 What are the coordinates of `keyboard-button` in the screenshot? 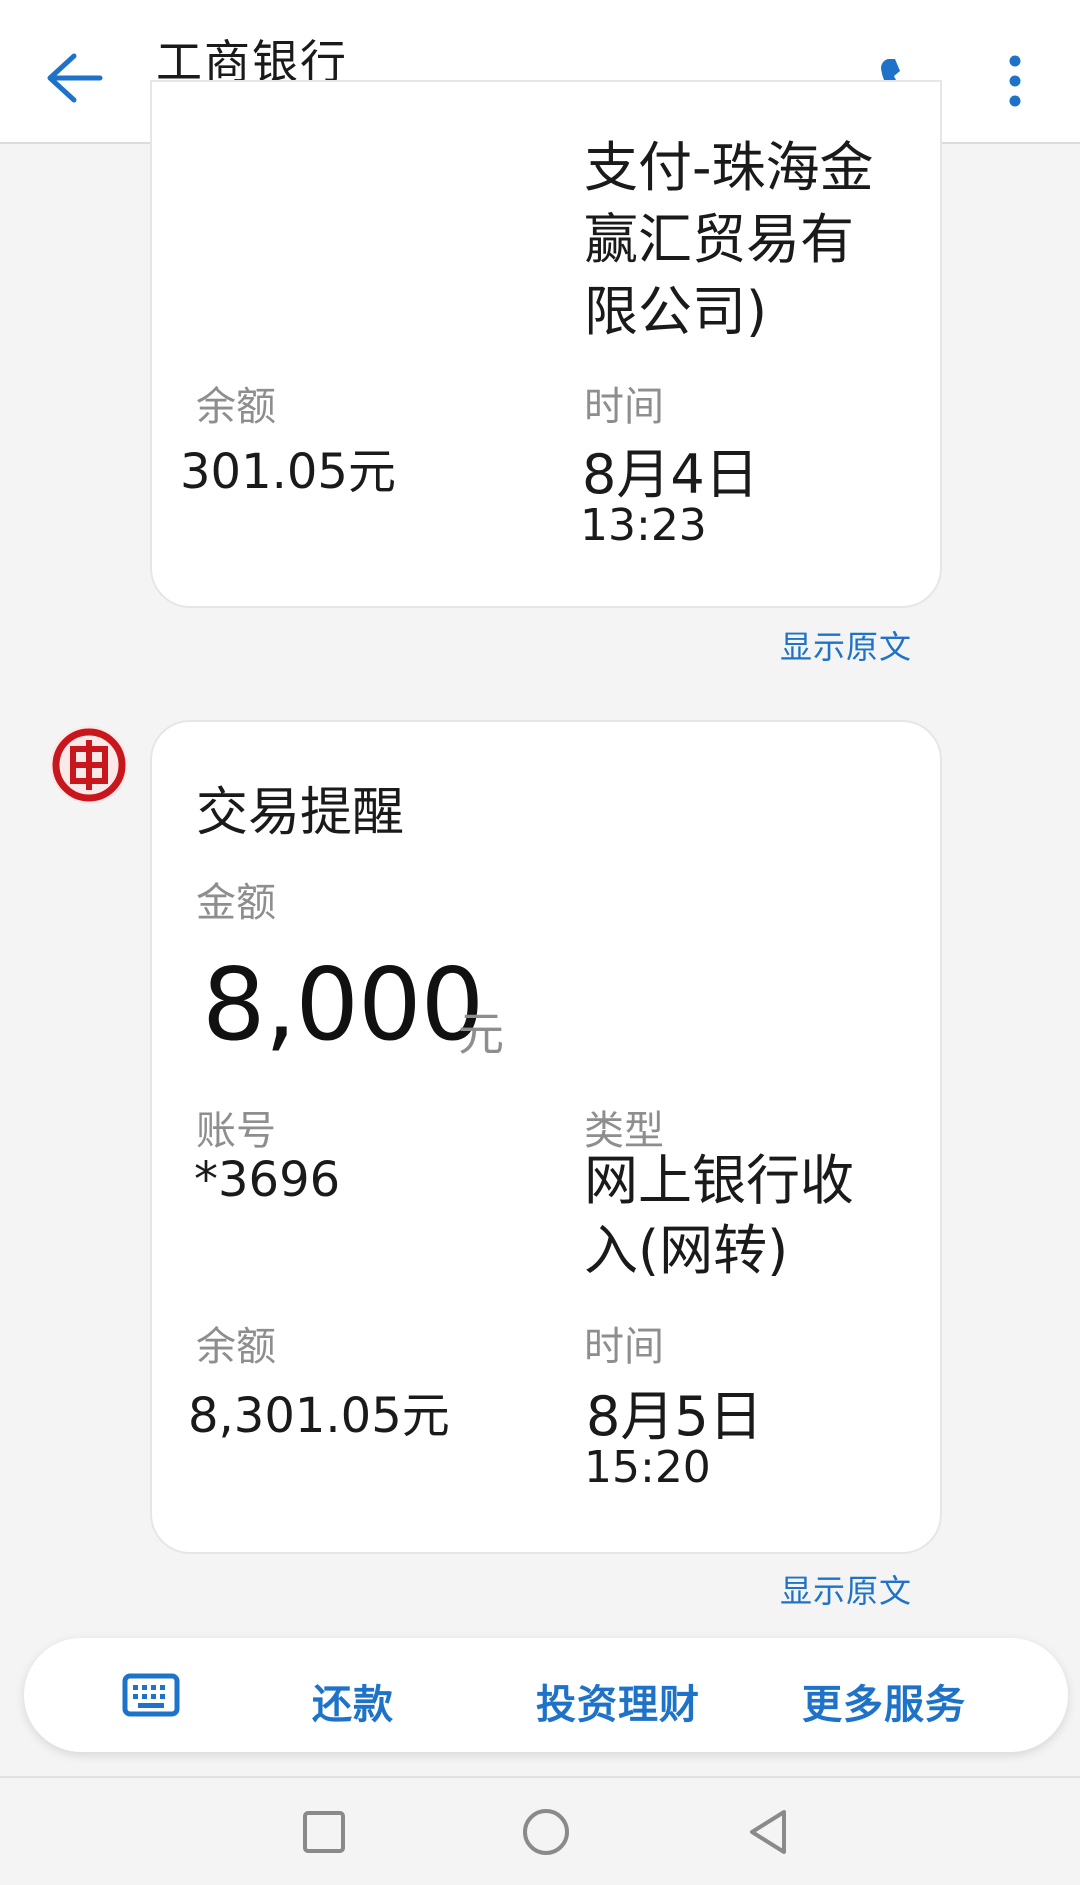 It's located at (151, 1695).